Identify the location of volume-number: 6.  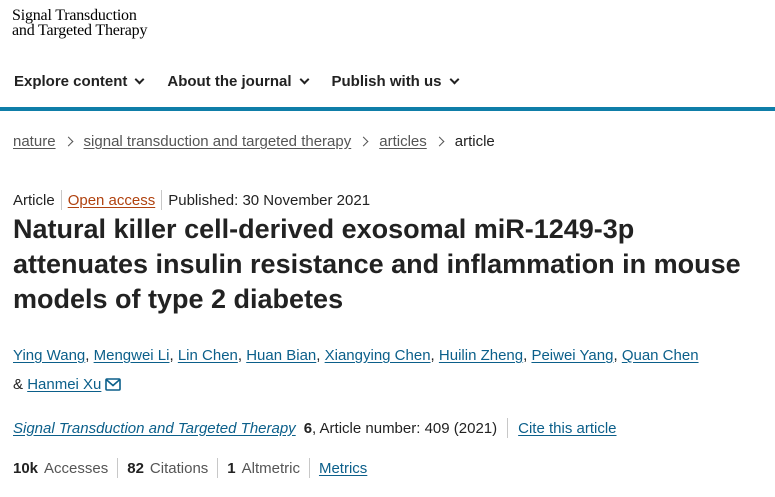
(308, 428).